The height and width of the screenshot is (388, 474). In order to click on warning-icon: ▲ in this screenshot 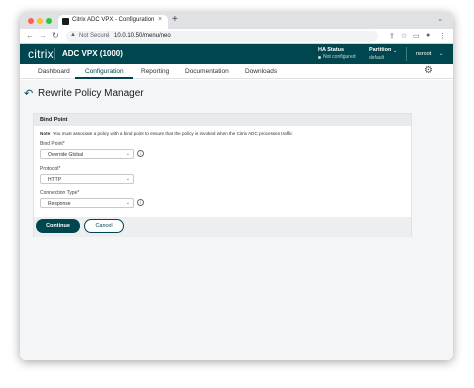, I will do `click(73, 35)`.